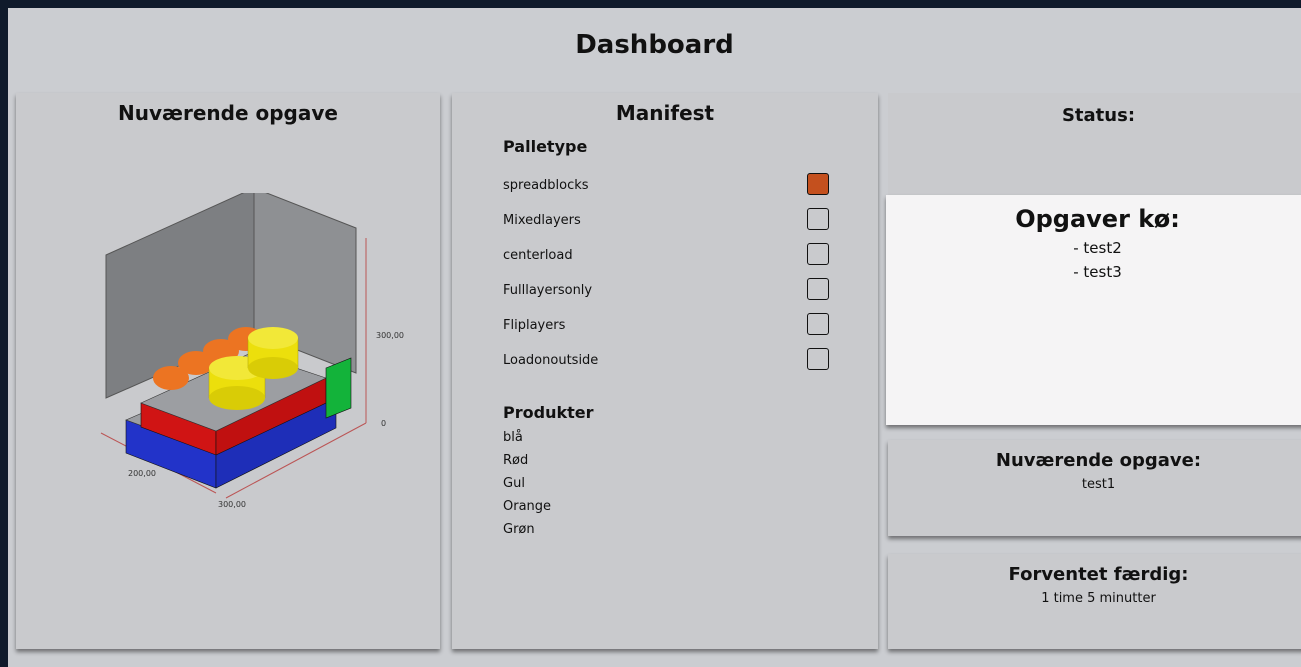 The image size is (1301, 667). What do you see at coordinates (665, 113) in the screenshot?
I see `manifest-title: Manifest` at bounding box center [665, 113].